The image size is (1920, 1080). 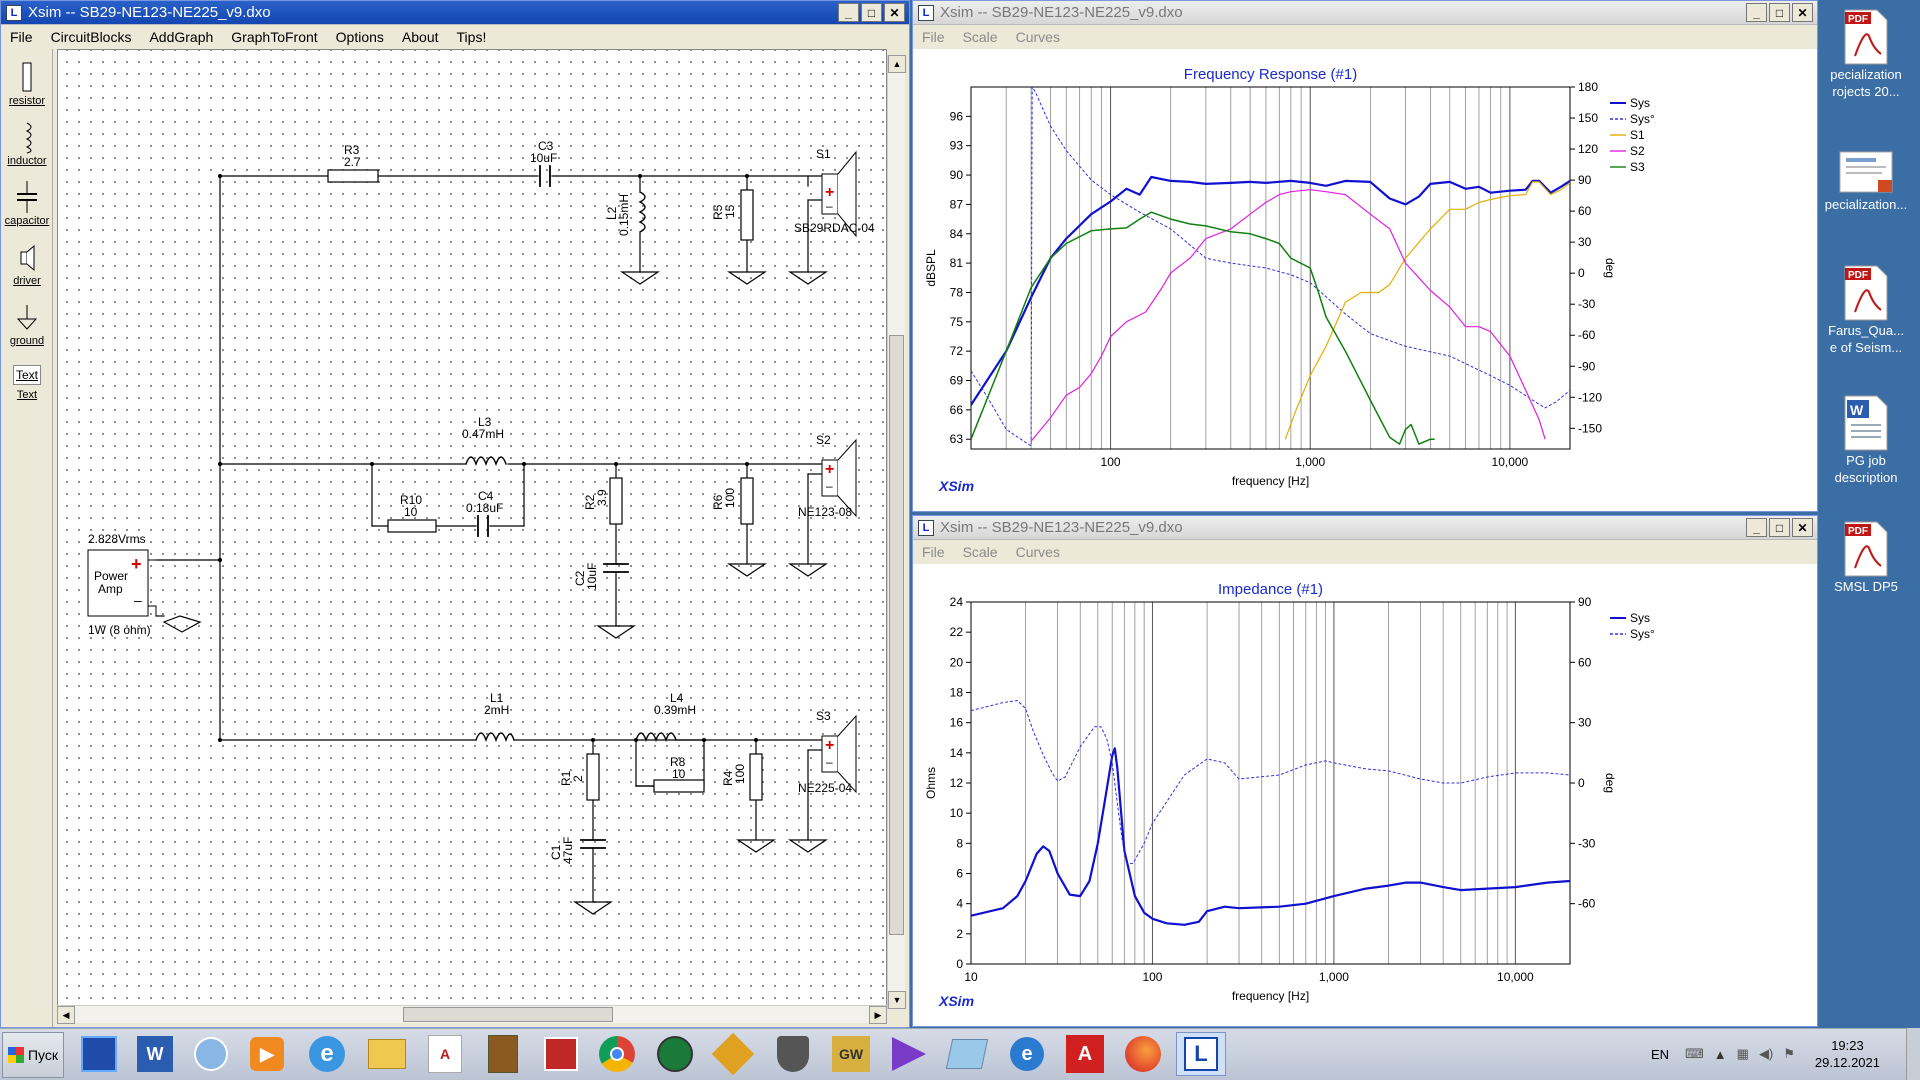 What do you see at coordinates (1660, 1054) in the screenshot?
I see `language-indicator: EN` at bounding box center [1660, 1054].